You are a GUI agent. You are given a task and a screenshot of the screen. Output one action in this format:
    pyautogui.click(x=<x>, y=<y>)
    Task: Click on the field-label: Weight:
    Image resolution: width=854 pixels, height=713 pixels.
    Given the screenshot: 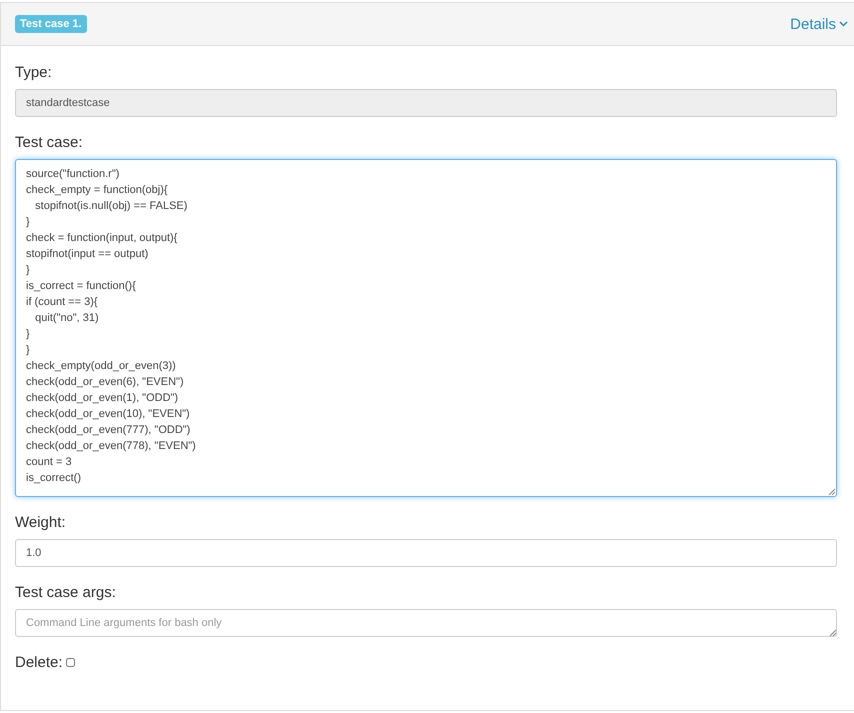 What is the action you would take?
    pyautogui.click(x=40, y=522)
    